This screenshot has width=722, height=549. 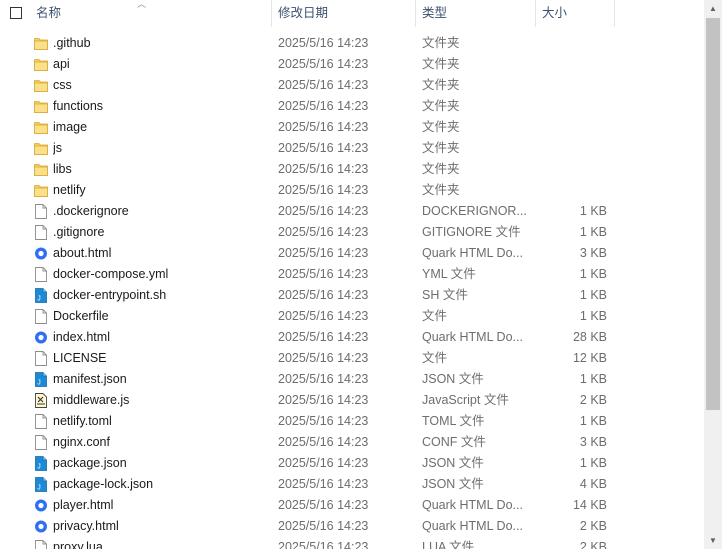 I want to click on file-size: 28 KB, so click(x=589, y=337).